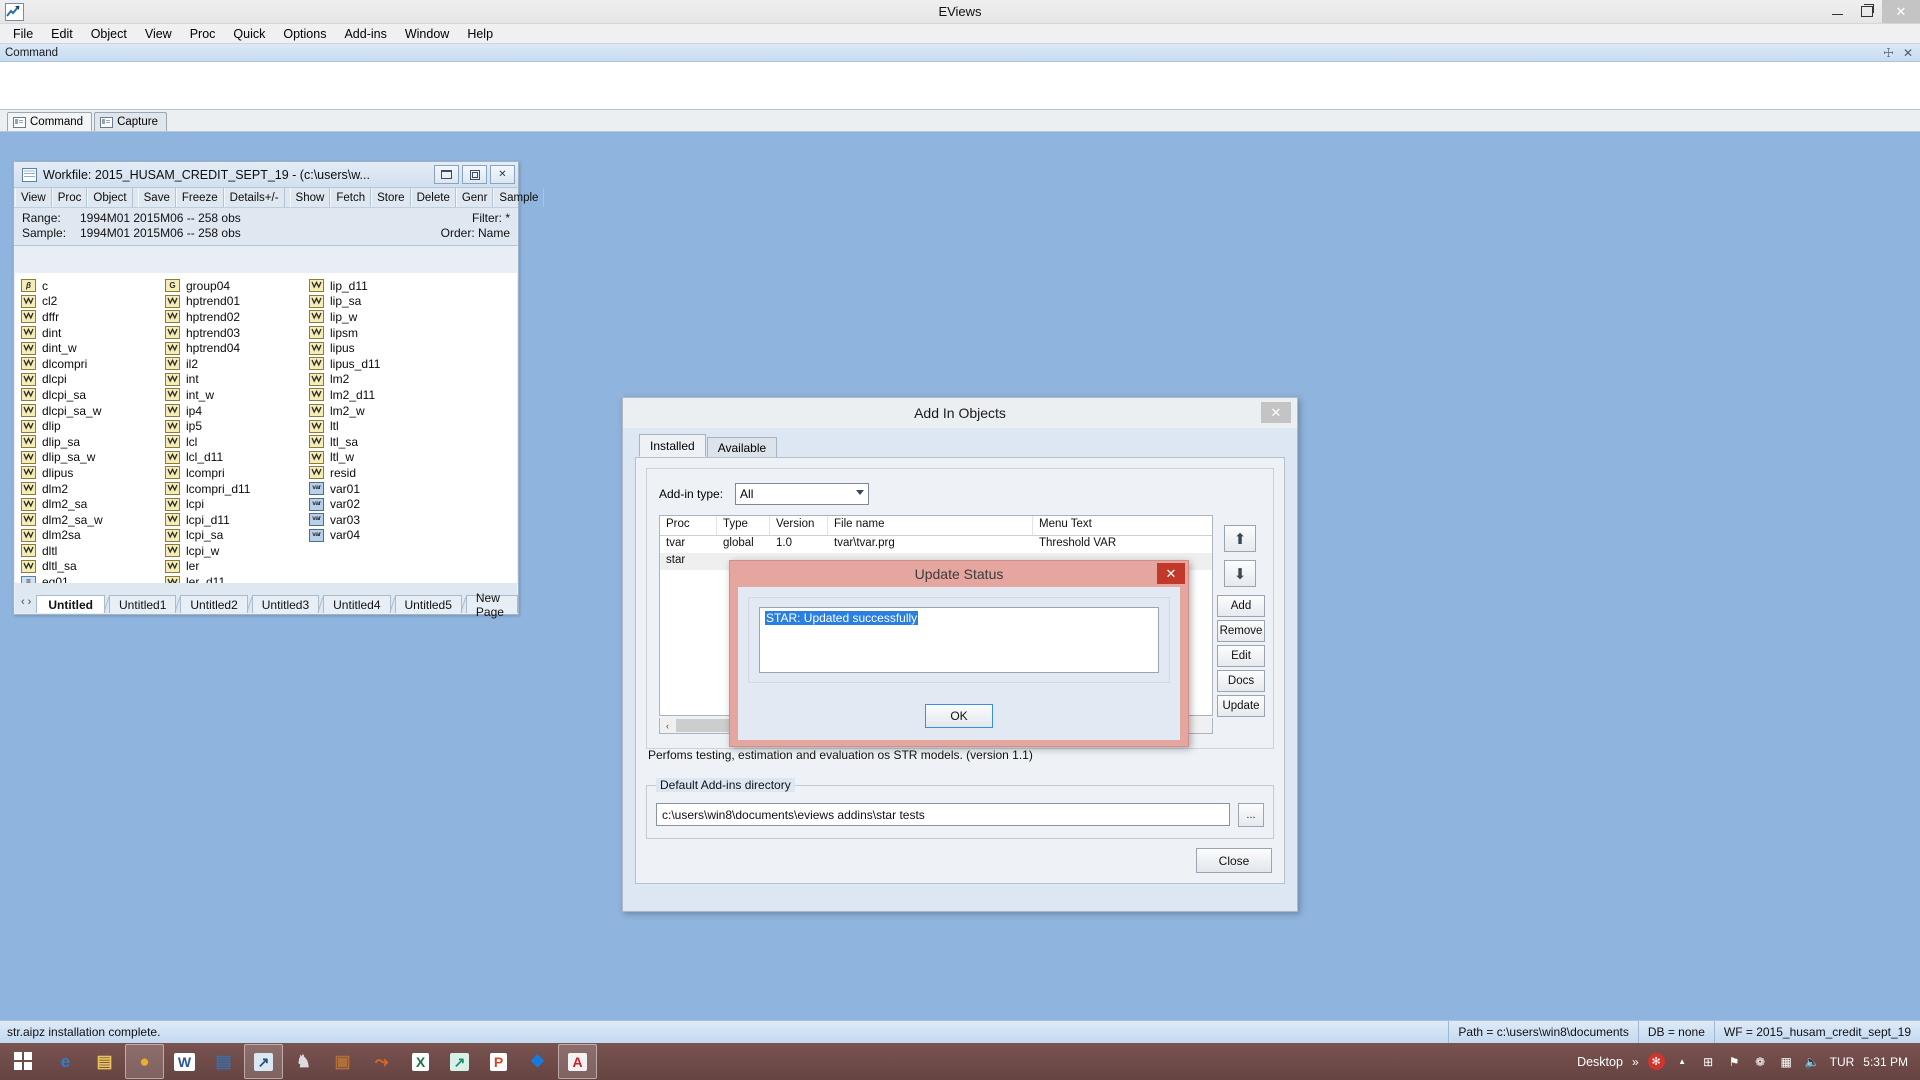  I want to click on close-icon: ✕, so click(1908, 53).